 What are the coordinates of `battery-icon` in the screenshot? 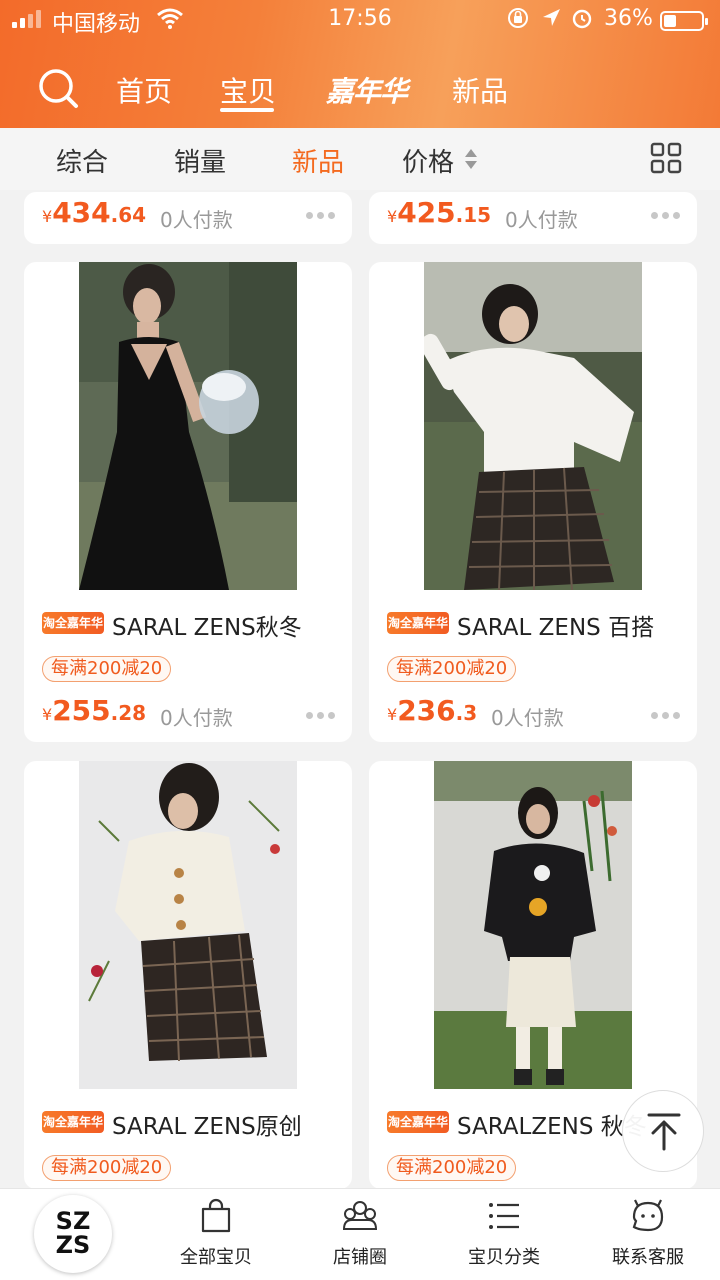 It's located at (684, 21).